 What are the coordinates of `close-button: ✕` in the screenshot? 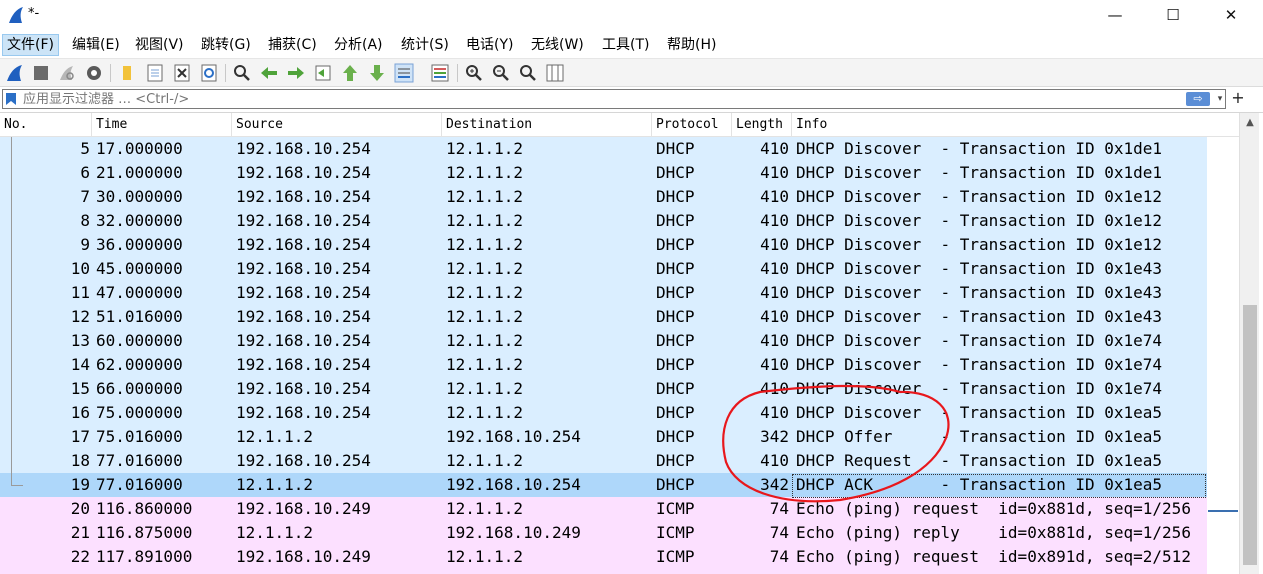 It's located at (1231, 15).